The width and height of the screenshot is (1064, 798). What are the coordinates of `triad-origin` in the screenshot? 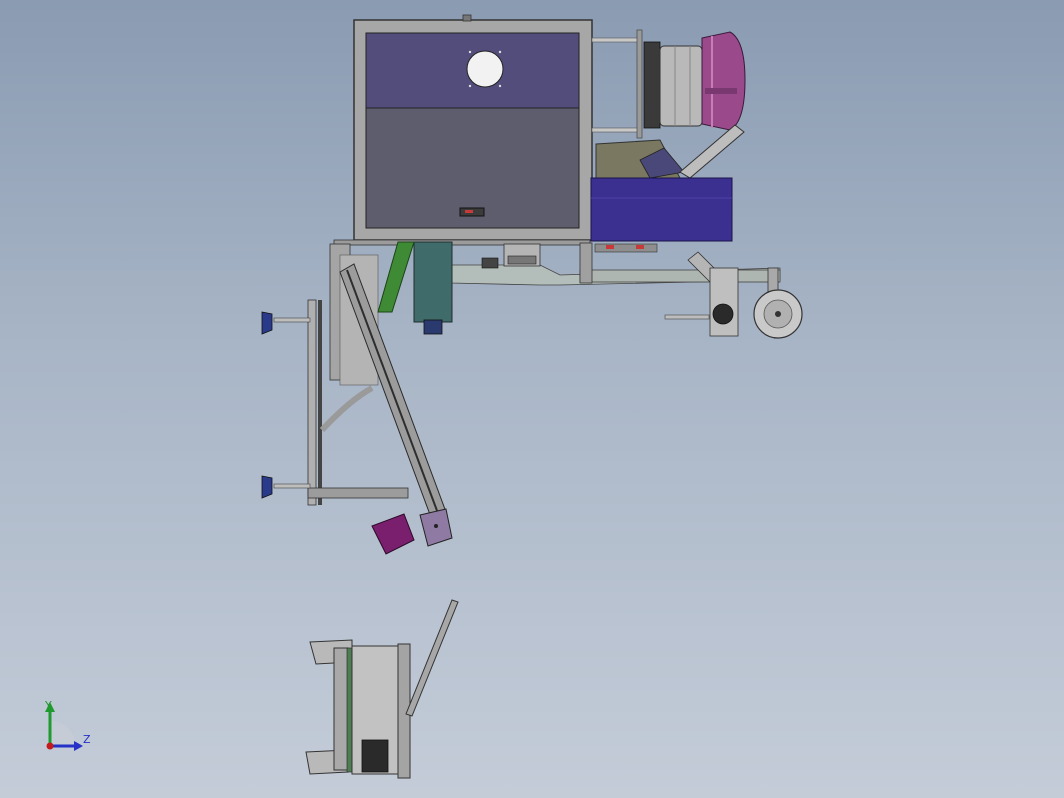 It's located at (50, 746).